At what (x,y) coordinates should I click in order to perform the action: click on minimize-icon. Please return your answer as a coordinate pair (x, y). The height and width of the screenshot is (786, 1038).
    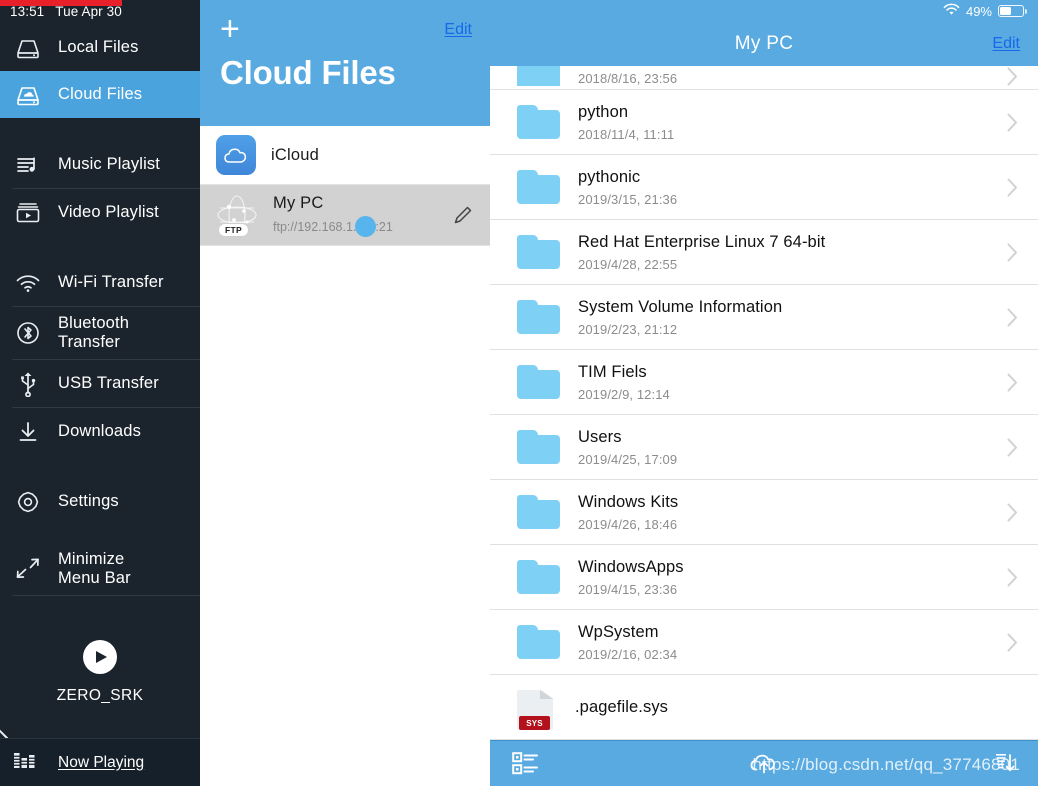
    Looking at the image, I should click on (28, 569).